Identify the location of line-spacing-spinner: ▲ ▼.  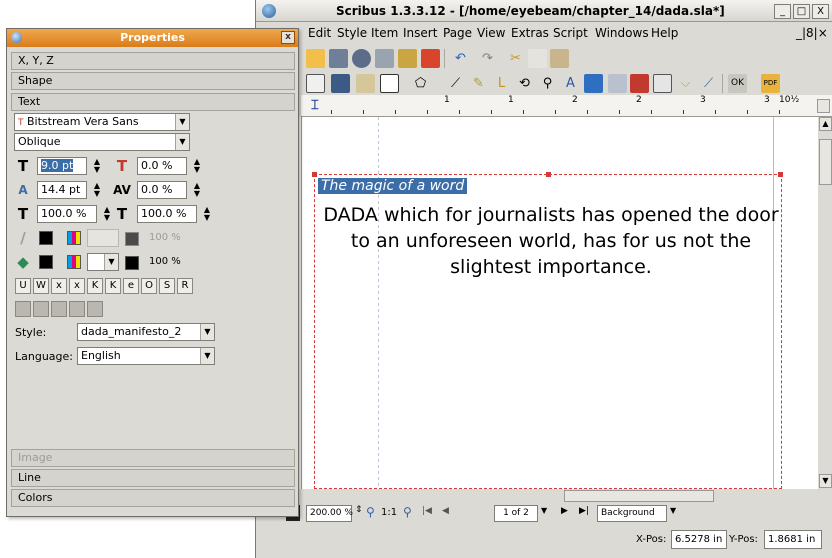
(97, 190).